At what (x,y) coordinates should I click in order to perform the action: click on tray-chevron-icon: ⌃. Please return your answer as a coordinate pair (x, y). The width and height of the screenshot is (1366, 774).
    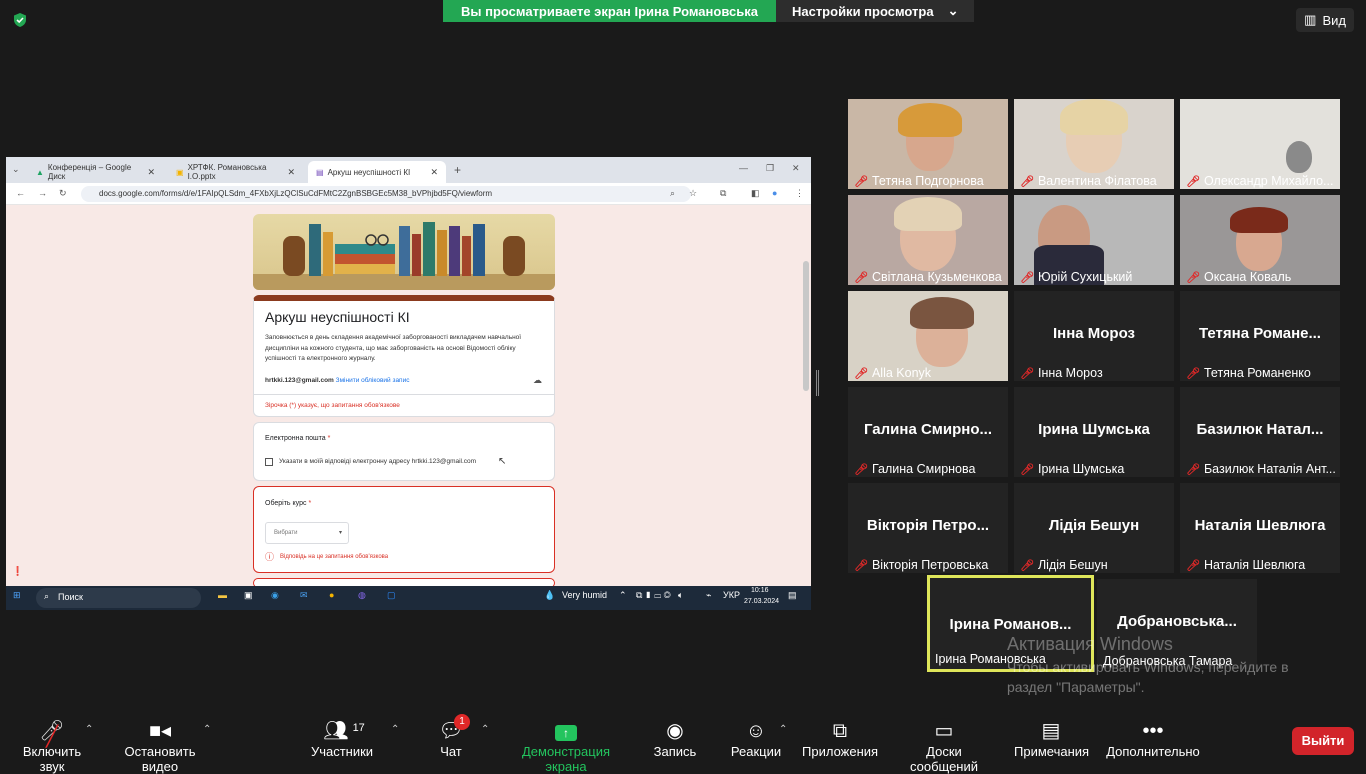
    Looking at the image, I should click on (623, 595).